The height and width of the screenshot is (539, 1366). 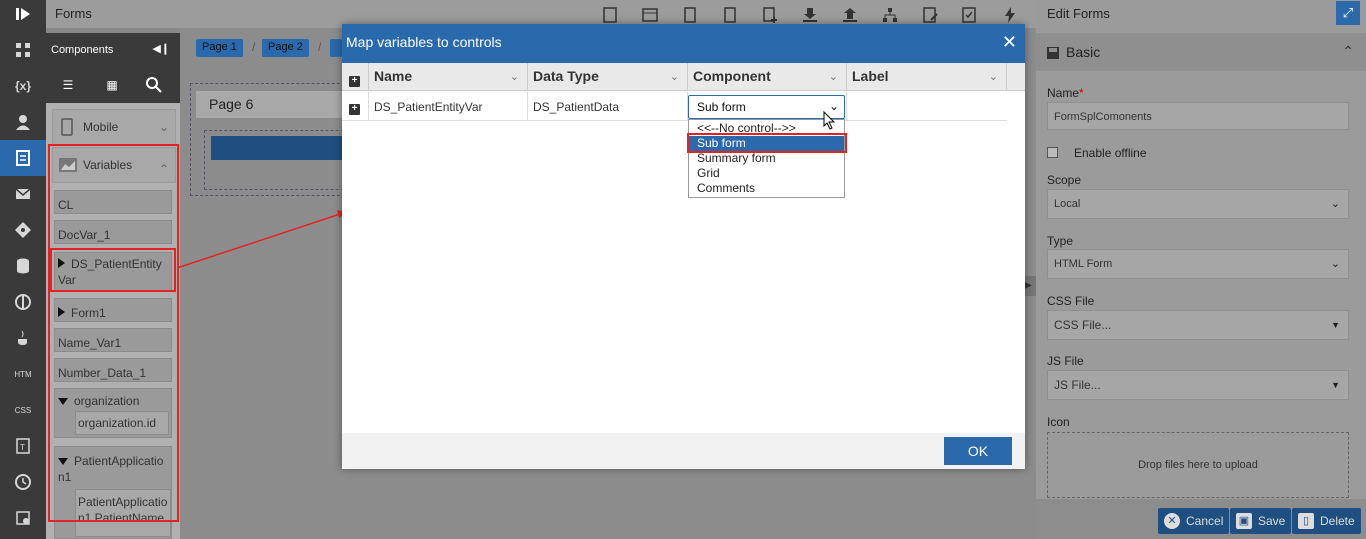 What do you see at coordinates (1065, 361) in the screenshot?
I see `js-file-label: JS File` at bounding box center [1065, 361].